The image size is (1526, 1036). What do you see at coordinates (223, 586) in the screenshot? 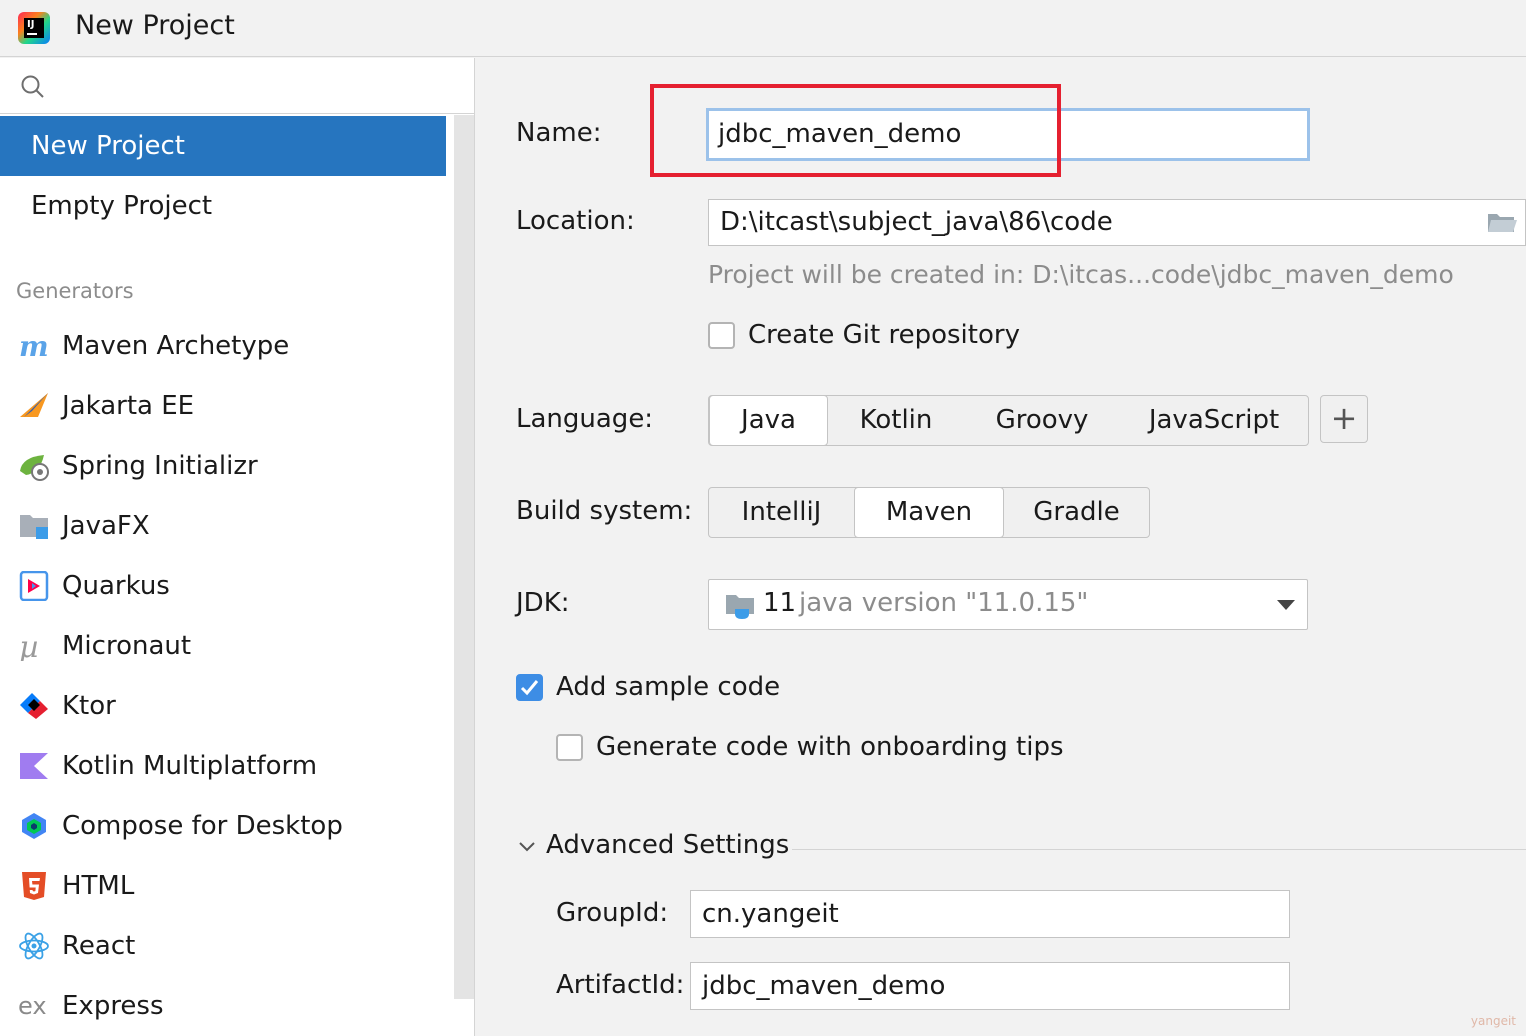
I see `sidebar-item-quarkus: Quarkus` at bounding box center [223, 586].